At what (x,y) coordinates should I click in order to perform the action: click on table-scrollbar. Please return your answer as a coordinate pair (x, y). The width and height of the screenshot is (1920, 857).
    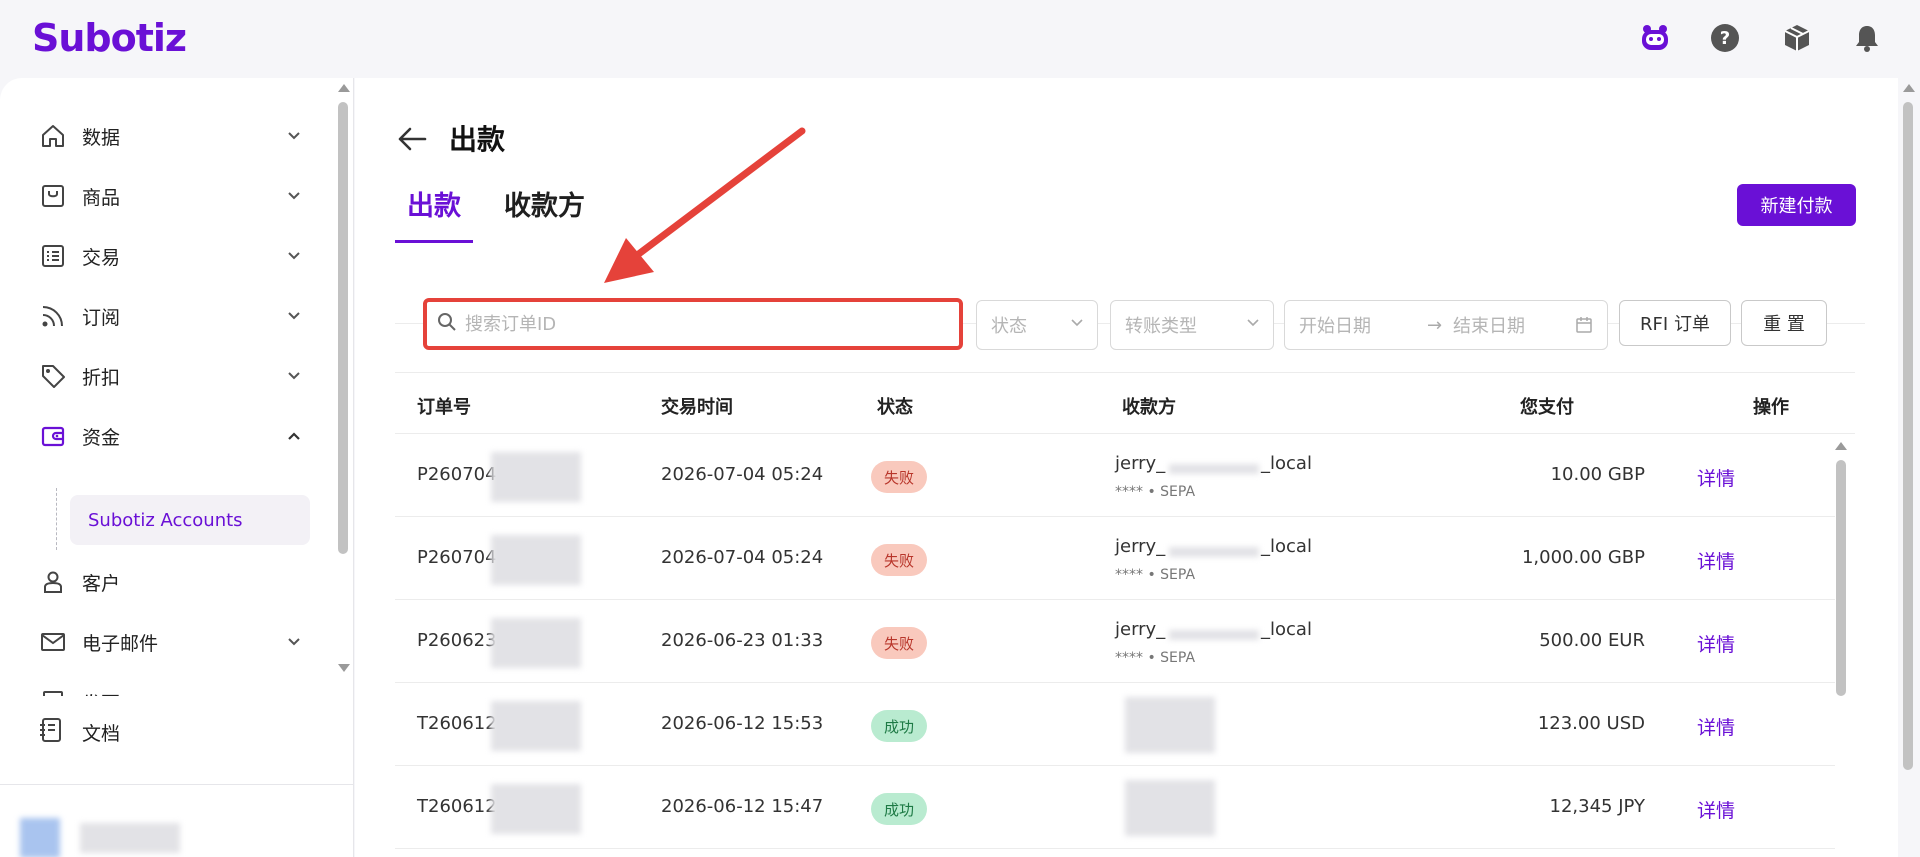
    Looking at the image, I should click on (1841, 646).